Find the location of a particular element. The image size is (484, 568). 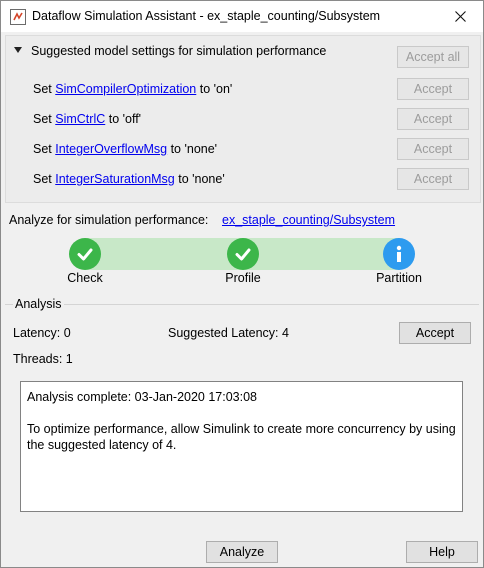

profile-step-checkmark-icon is located at coordinates (243, 254).